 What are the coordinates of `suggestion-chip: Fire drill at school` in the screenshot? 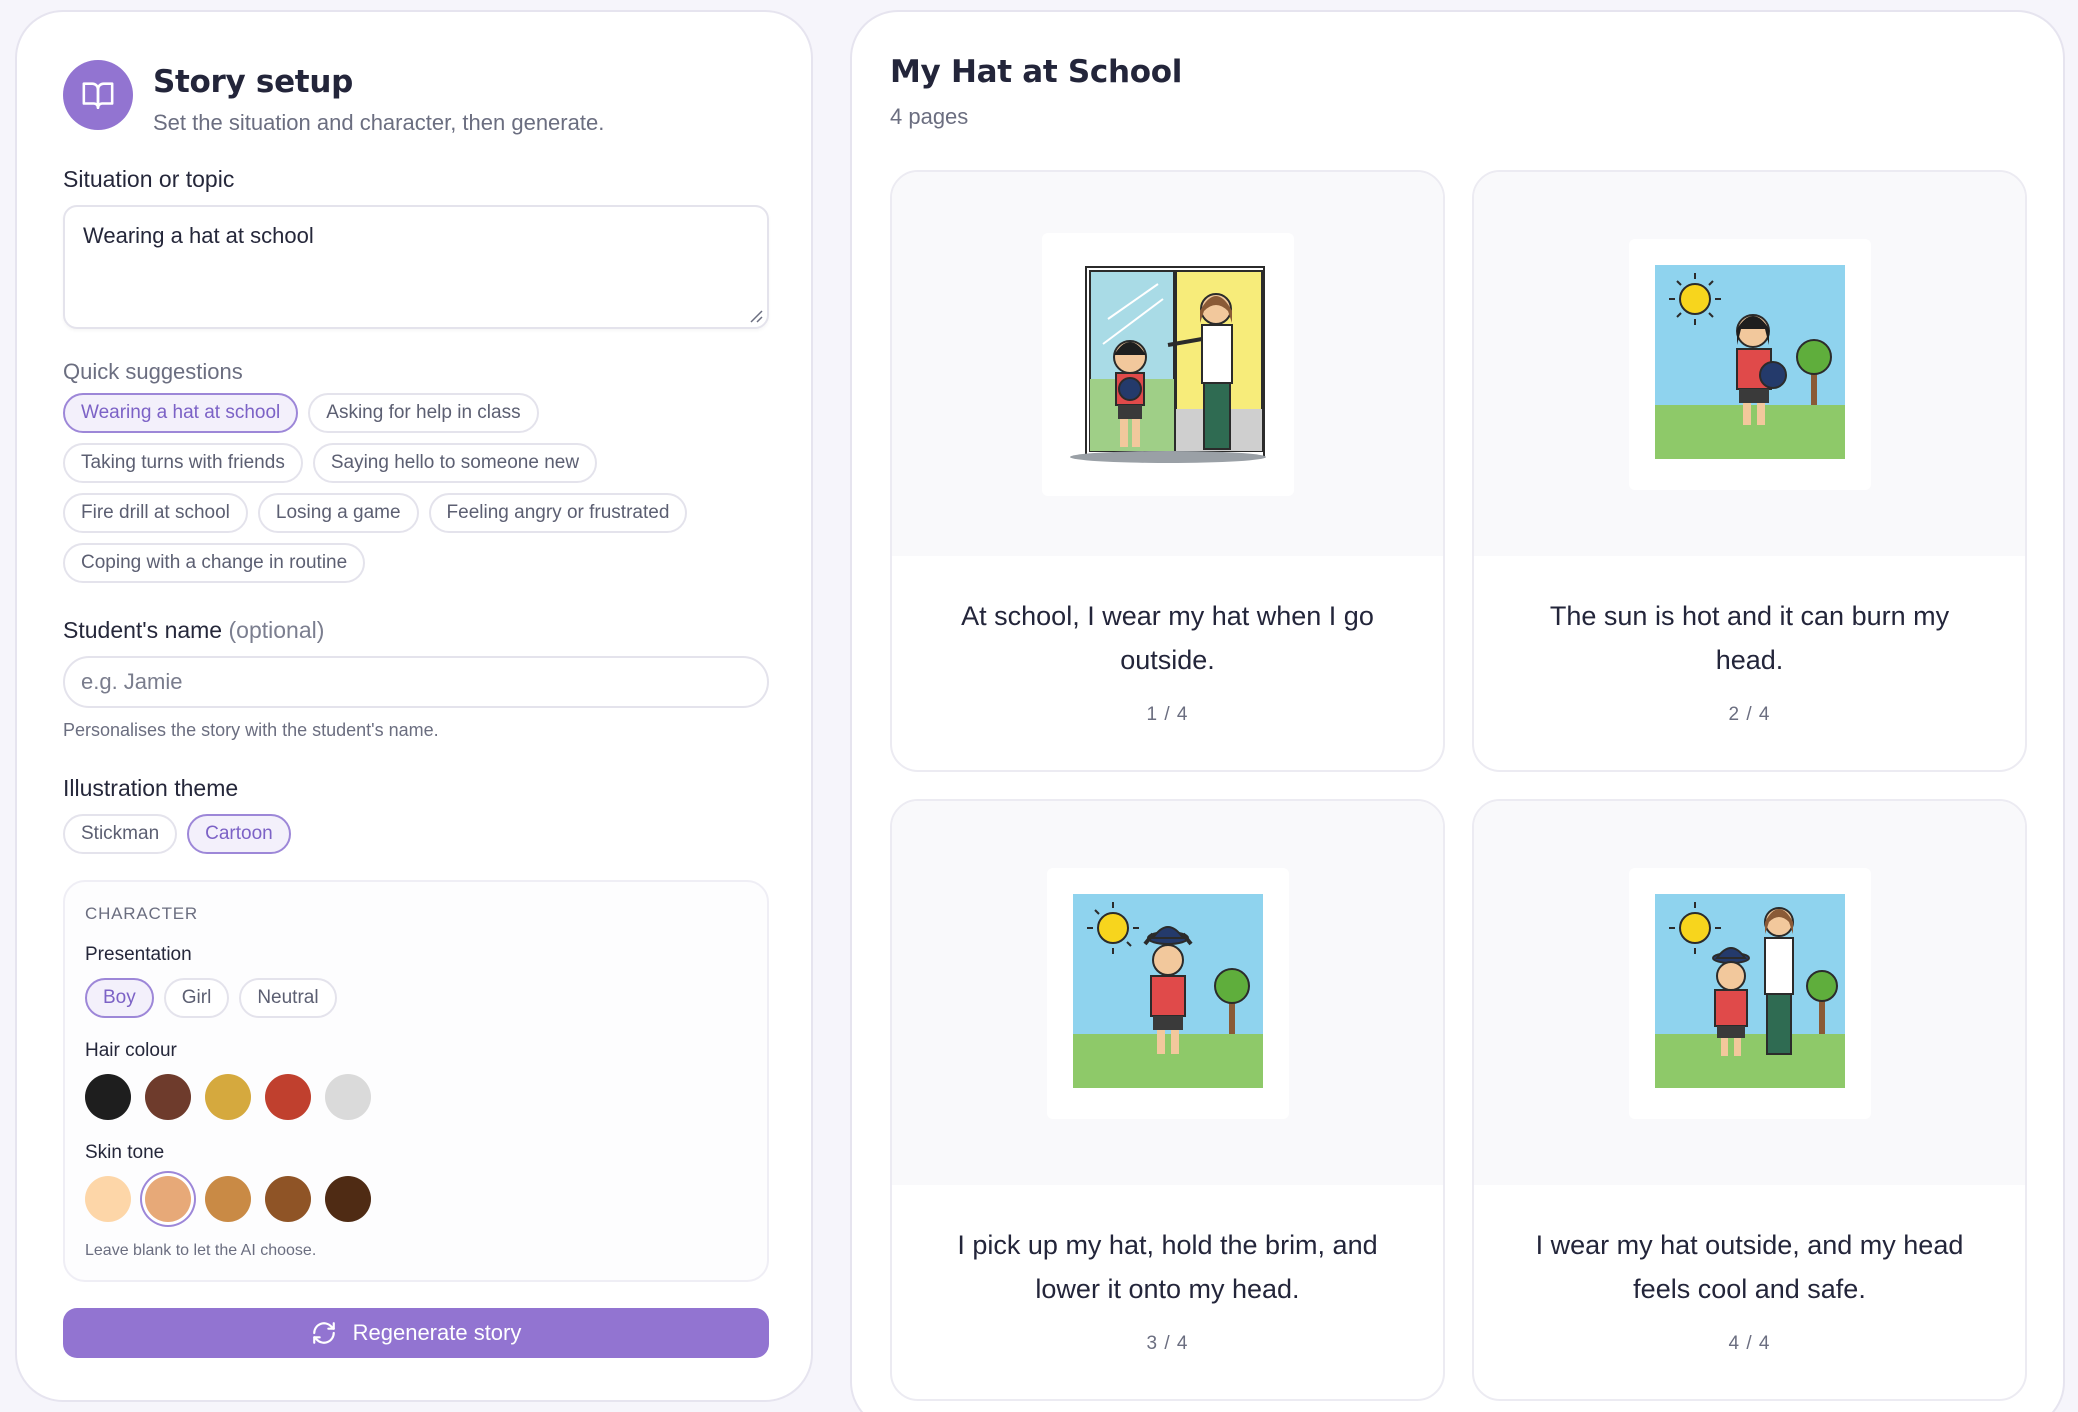 It's located at (155, 513).